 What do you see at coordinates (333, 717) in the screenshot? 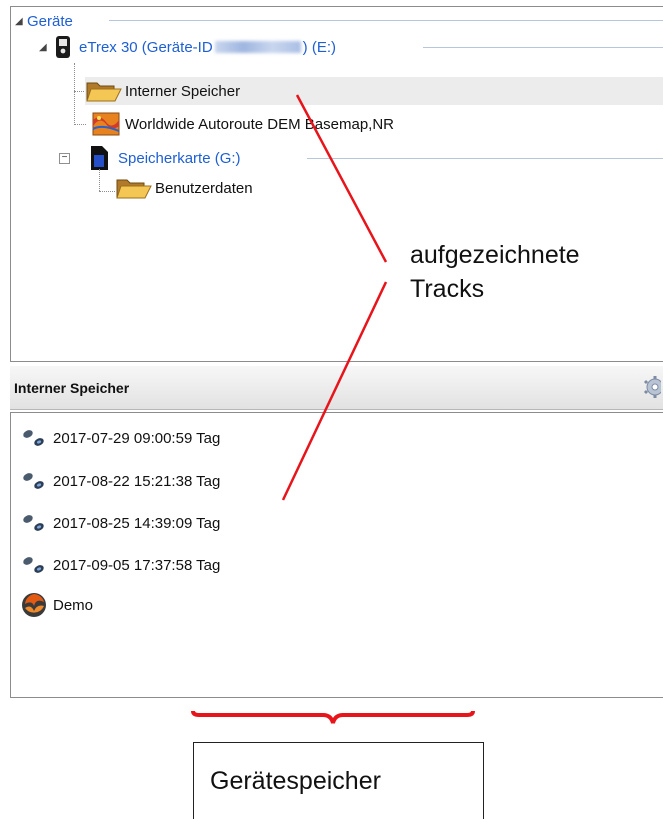
I see `annotation-curly-brace` at bounding box center [333, 717].